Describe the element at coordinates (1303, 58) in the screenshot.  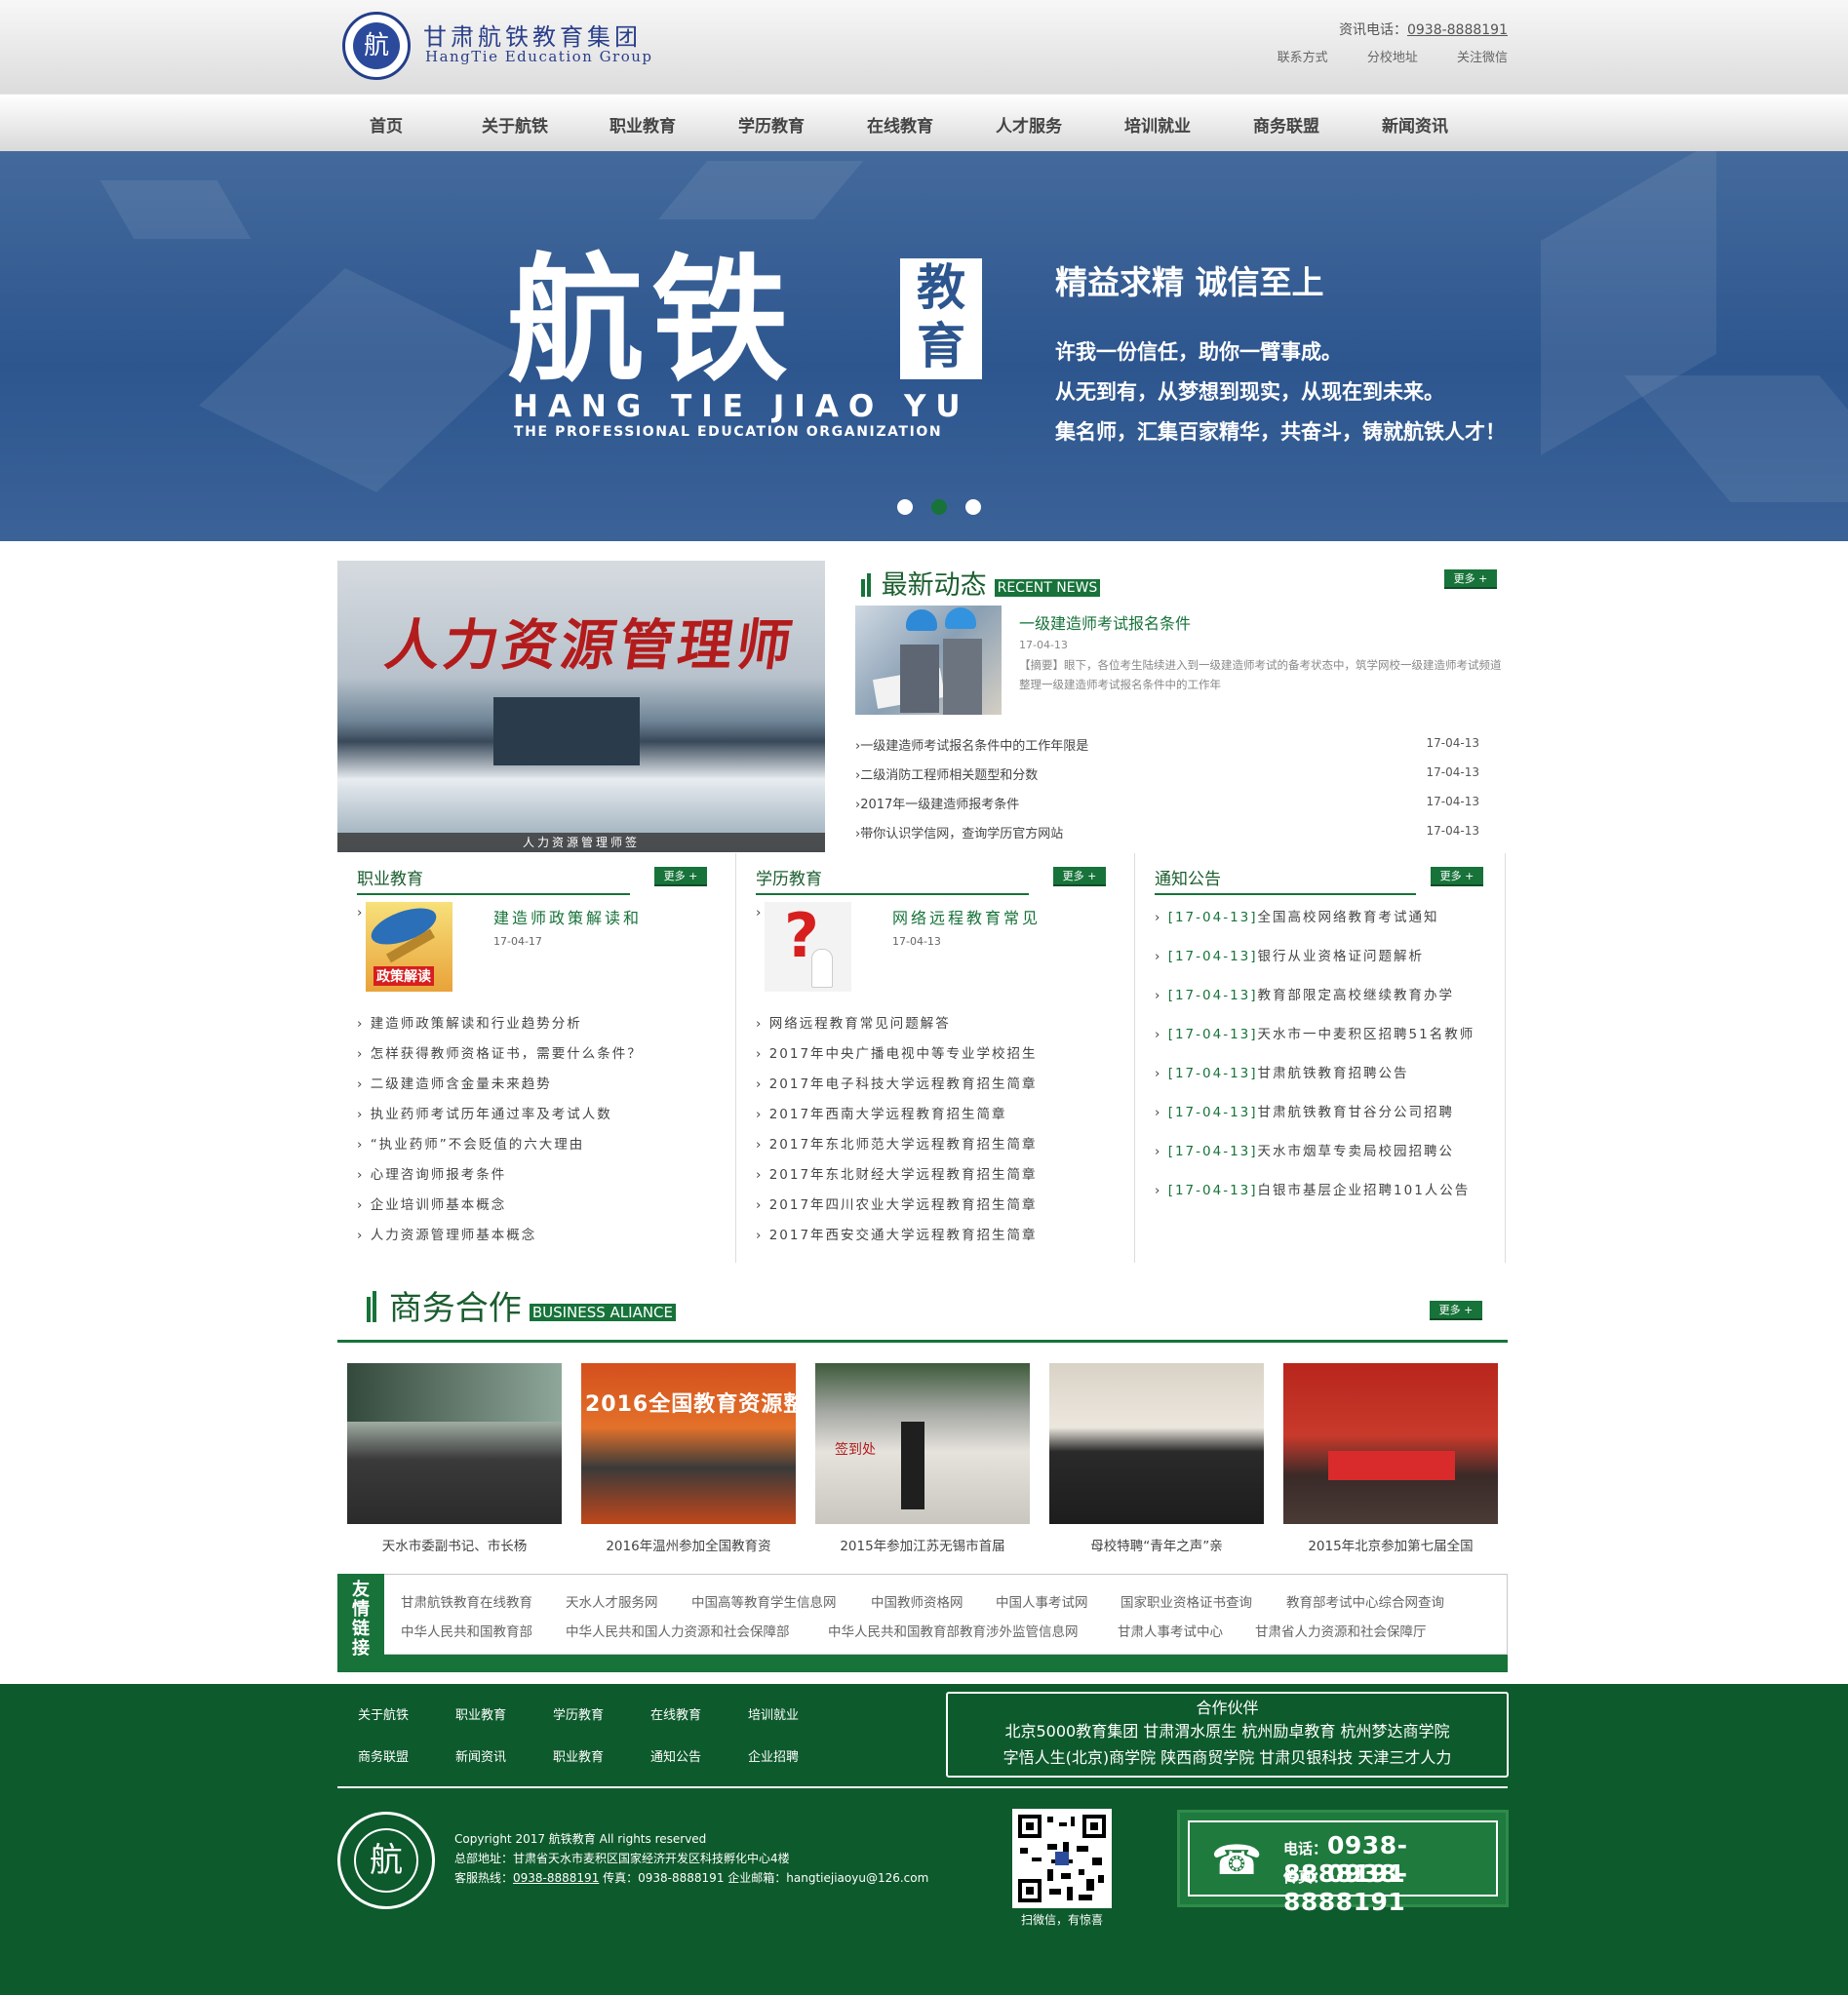
I see `top-link-contact: 联系方式` at that location.